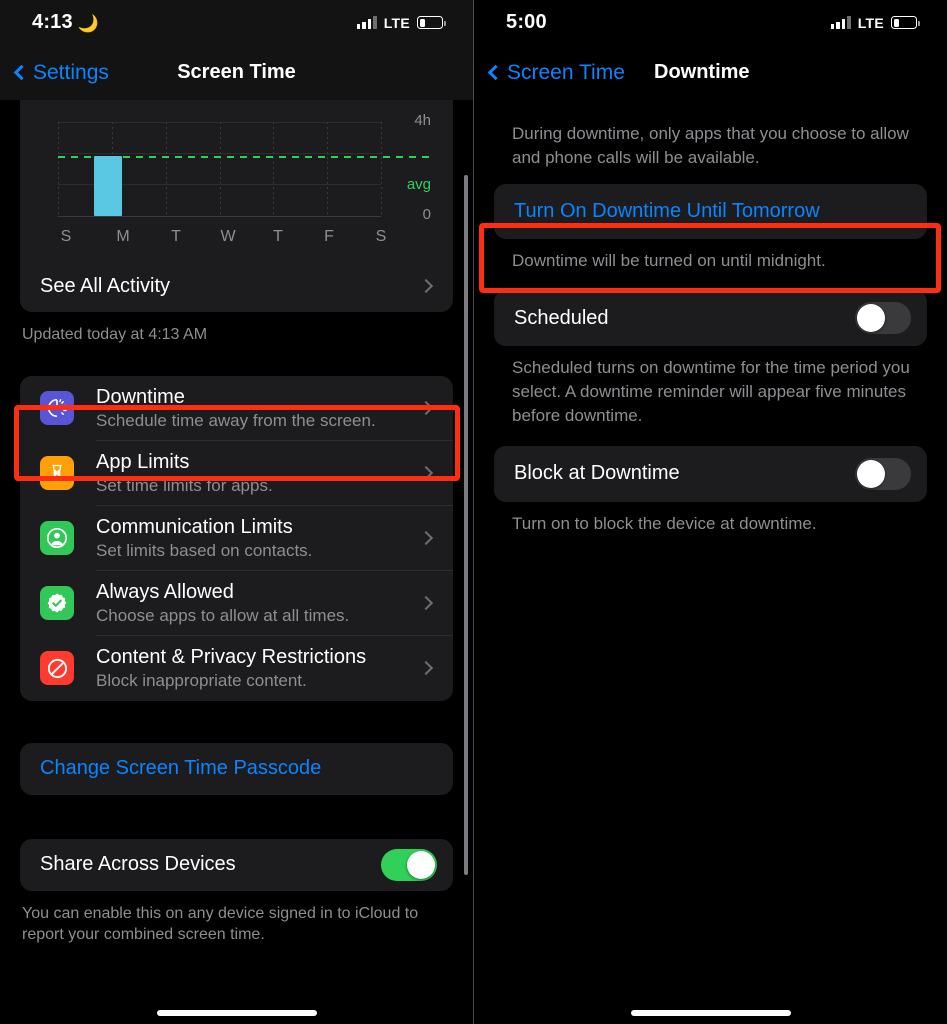  Describe the element at coordinates (710, 1013) in the screenshot. I see `home-indicator` at that location.